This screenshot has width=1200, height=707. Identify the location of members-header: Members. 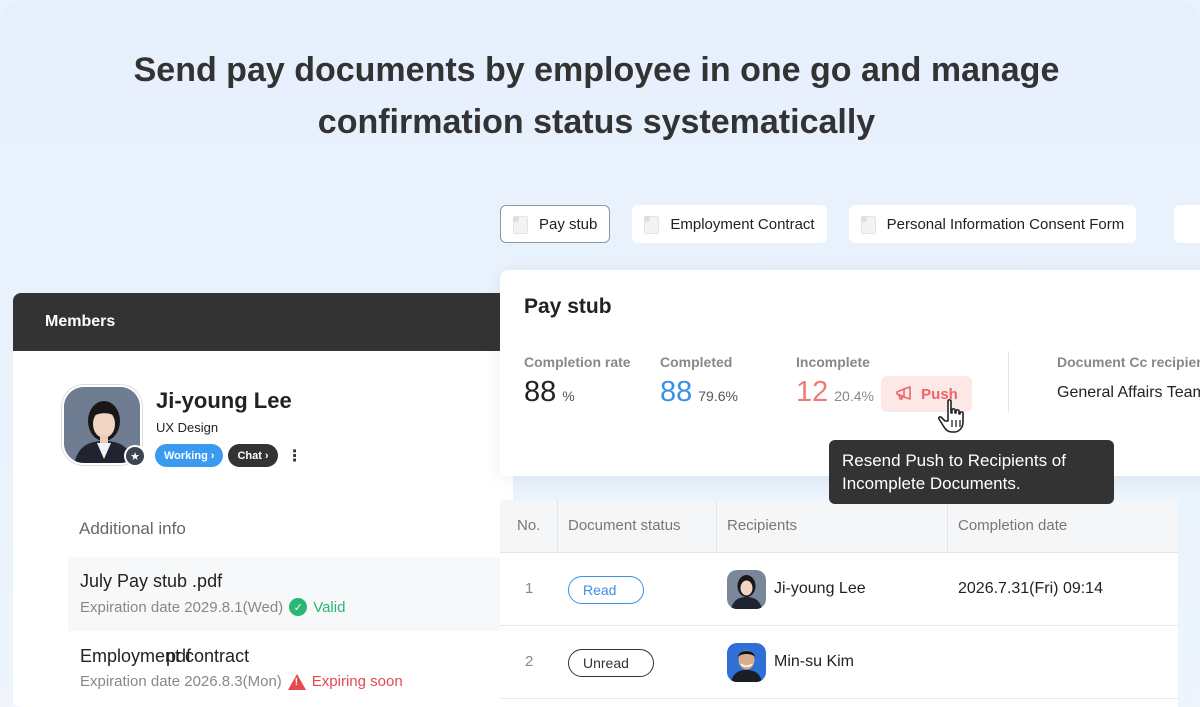
(263, 322).